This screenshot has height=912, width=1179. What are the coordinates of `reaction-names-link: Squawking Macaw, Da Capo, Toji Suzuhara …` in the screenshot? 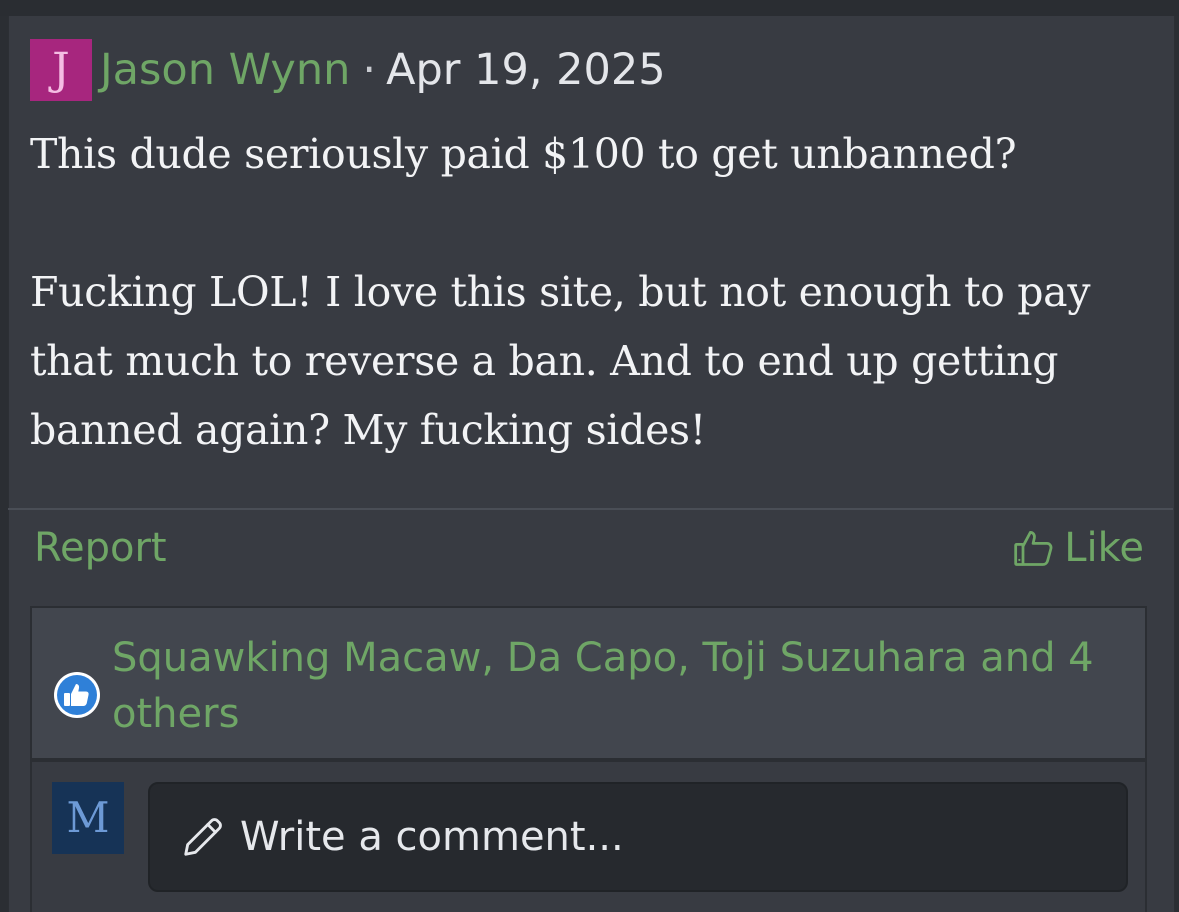 It's located at (612, 686).